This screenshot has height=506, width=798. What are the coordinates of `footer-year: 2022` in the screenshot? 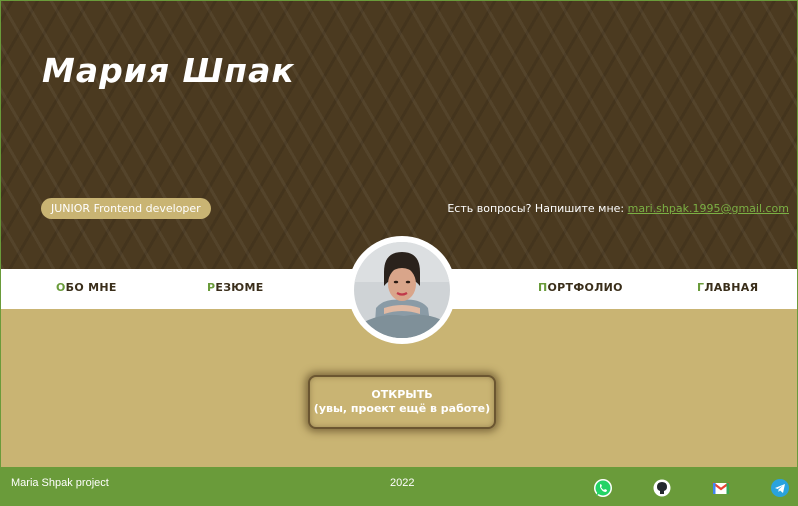 It's located at (402, 483).